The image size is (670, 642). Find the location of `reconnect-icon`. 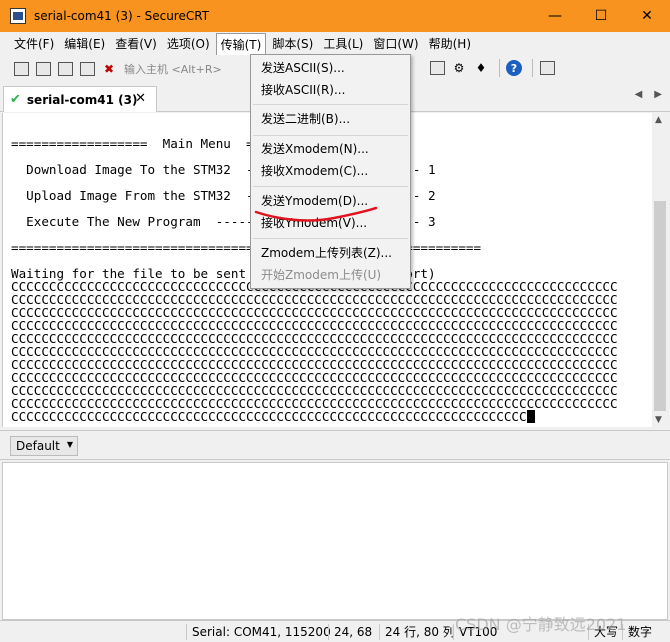

reconnect-icon is located at coordinates (87, 69).